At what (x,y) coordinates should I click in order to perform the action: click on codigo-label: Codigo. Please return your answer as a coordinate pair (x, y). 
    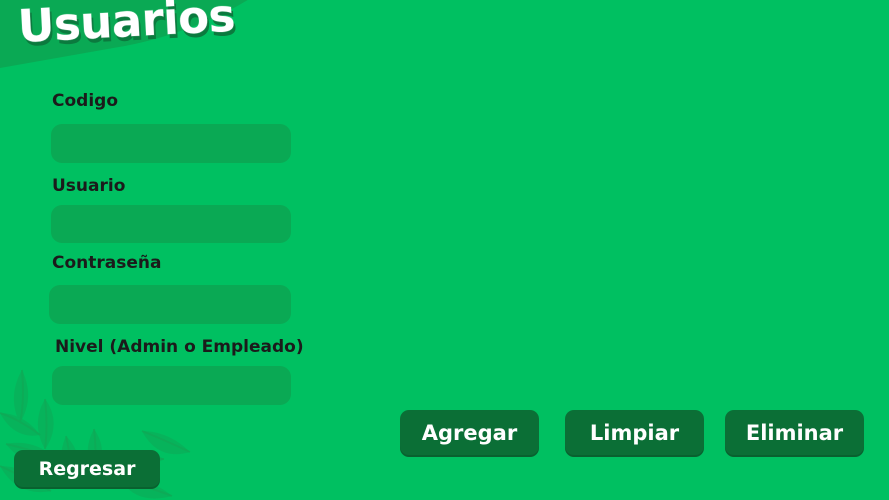
    Looking at the image, I should click on (85, 101).